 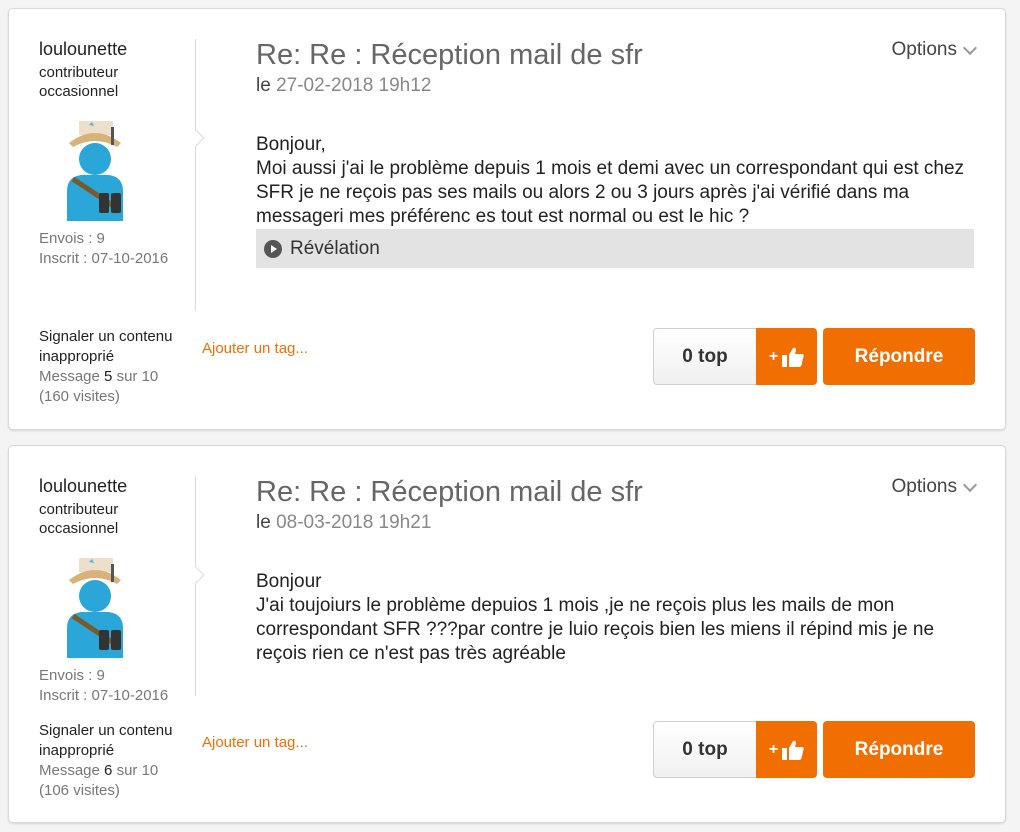 What do you see at coordinates (99, 770) in the screenshot?
I see `message-position: Message 6 sur 10` at bounding box center [99, 770].